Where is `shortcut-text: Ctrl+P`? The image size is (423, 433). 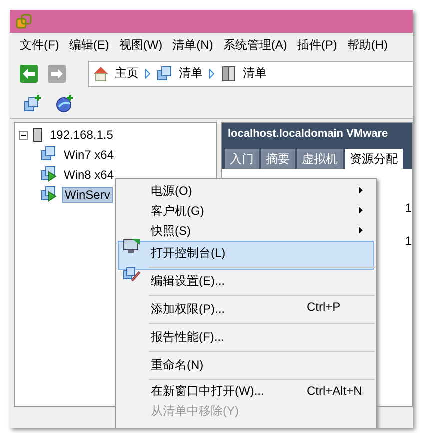
shortcut-text: Ctrl+P is located at coordinates (324, 307).